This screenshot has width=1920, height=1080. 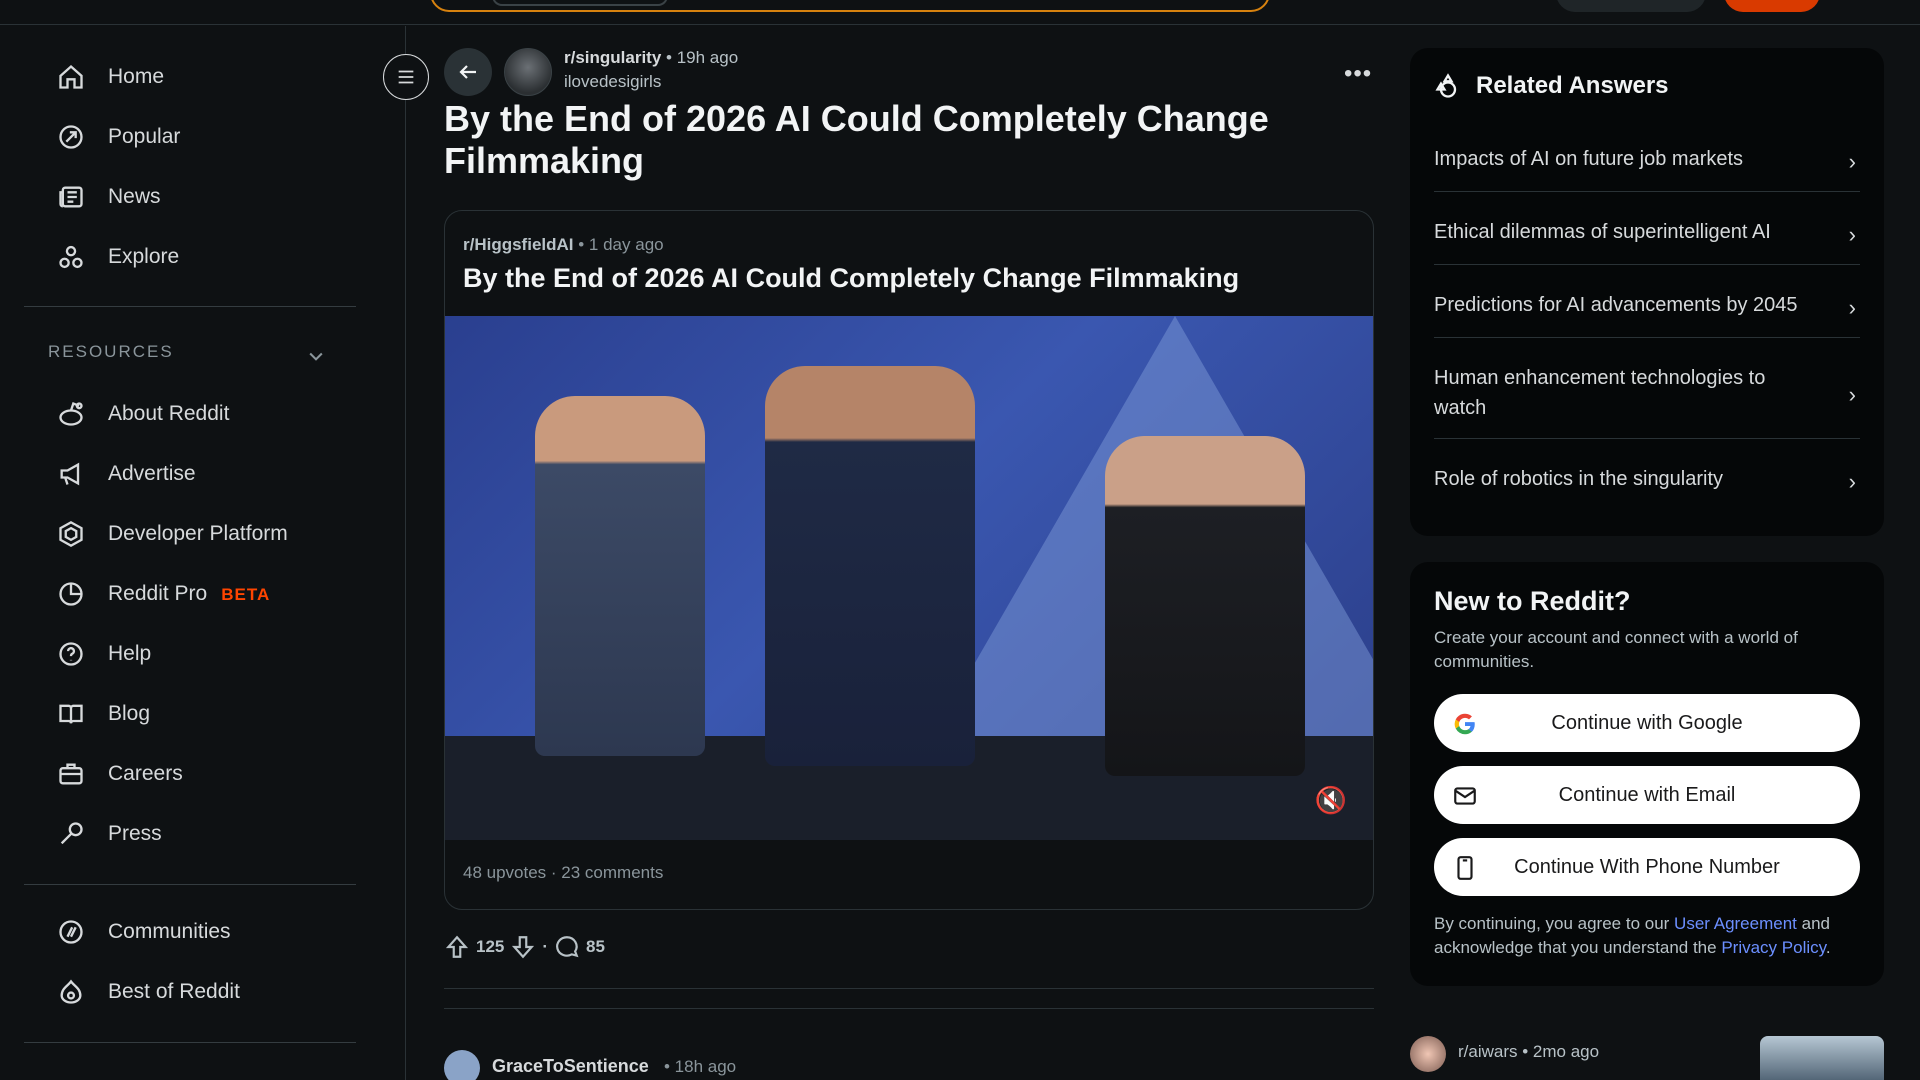 What do you see at coordinates (1647, 482) in the screenshot?
I see `related-answer-item: Role of robotics in the singularity ›` at bounding box center [1647, 482].